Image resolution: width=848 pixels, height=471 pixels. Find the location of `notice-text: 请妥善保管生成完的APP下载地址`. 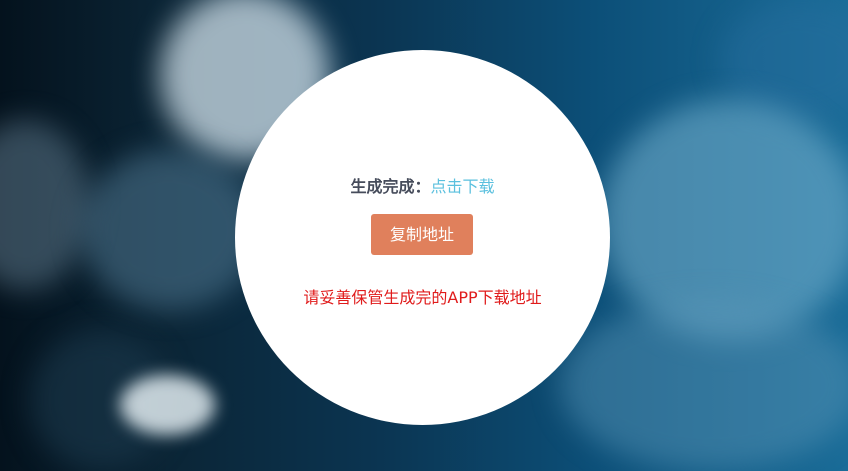

notice-text: 请妥善保管生成完的APP下载地址 is located at coordinates (422, 297).